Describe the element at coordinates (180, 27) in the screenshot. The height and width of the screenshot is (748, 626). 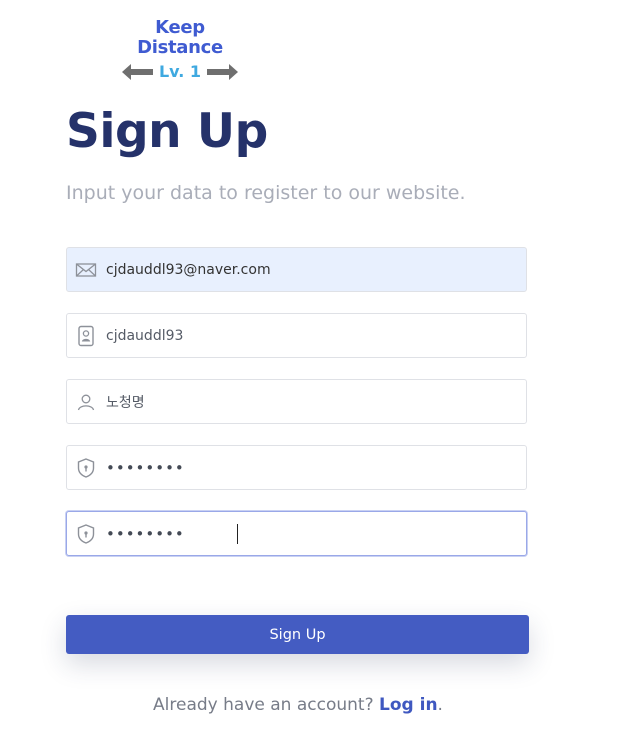
I see `logo-text-keep: Keep` at that location.